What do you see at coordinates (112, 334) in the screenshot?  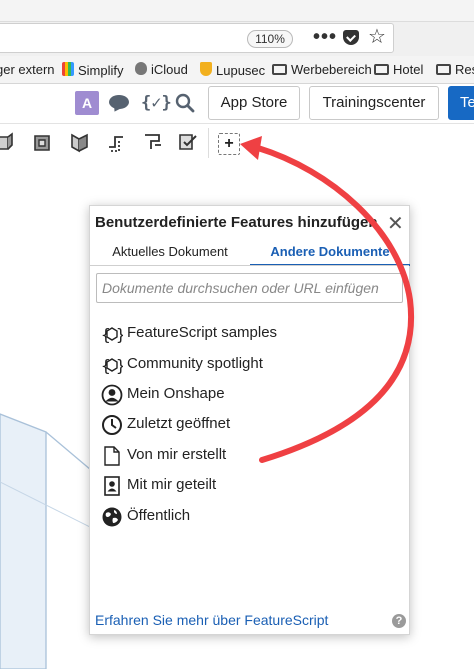 I see `featurescript-samples-icon: { }` at bounding box center [112, 334].